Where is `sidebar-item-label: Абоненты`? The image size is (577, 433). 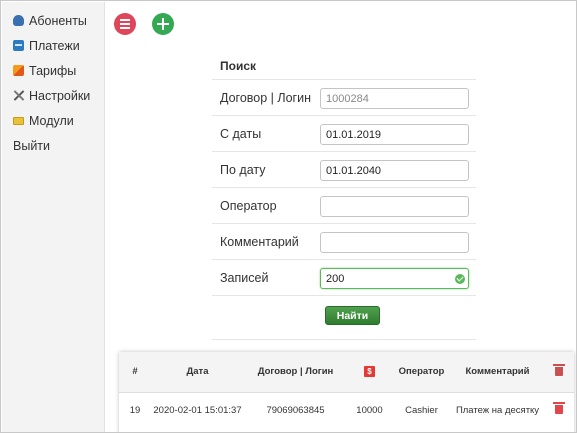
sidebar-item-label: Абоненты is located at coordinates (58, 20).